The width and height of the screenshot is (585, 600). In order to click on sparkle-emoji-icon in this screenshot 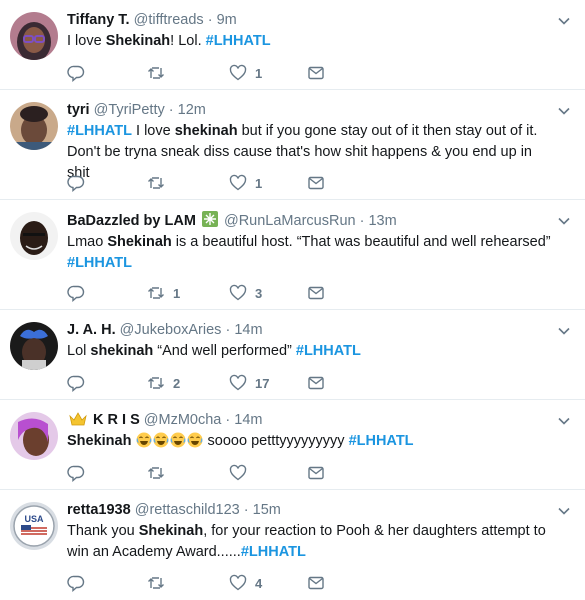, I will do `click(209, 219)`.